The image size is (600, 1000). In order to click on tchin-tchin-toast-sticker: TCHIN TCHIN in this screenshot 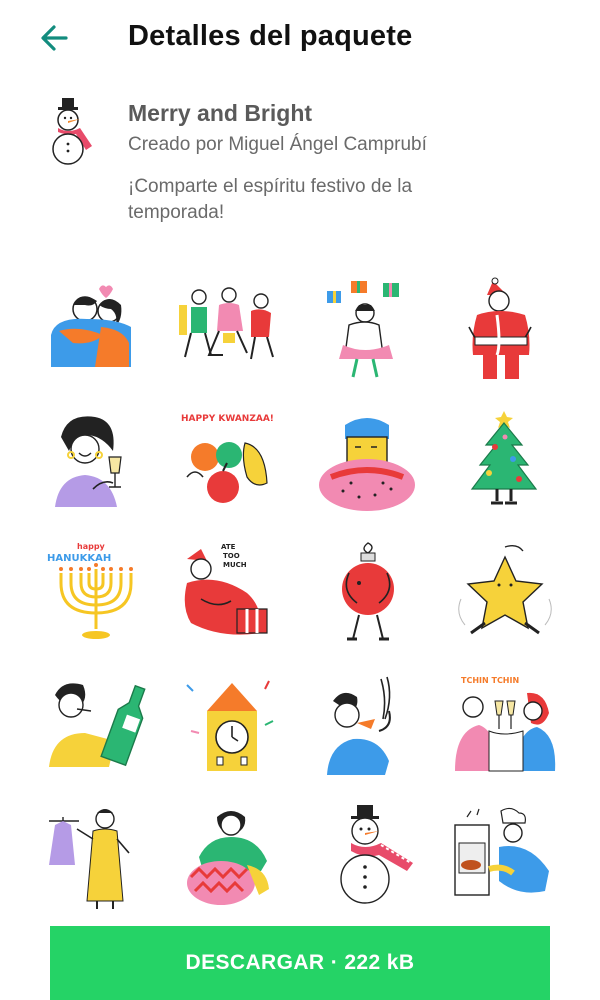, I will do `click(505, 724)`.